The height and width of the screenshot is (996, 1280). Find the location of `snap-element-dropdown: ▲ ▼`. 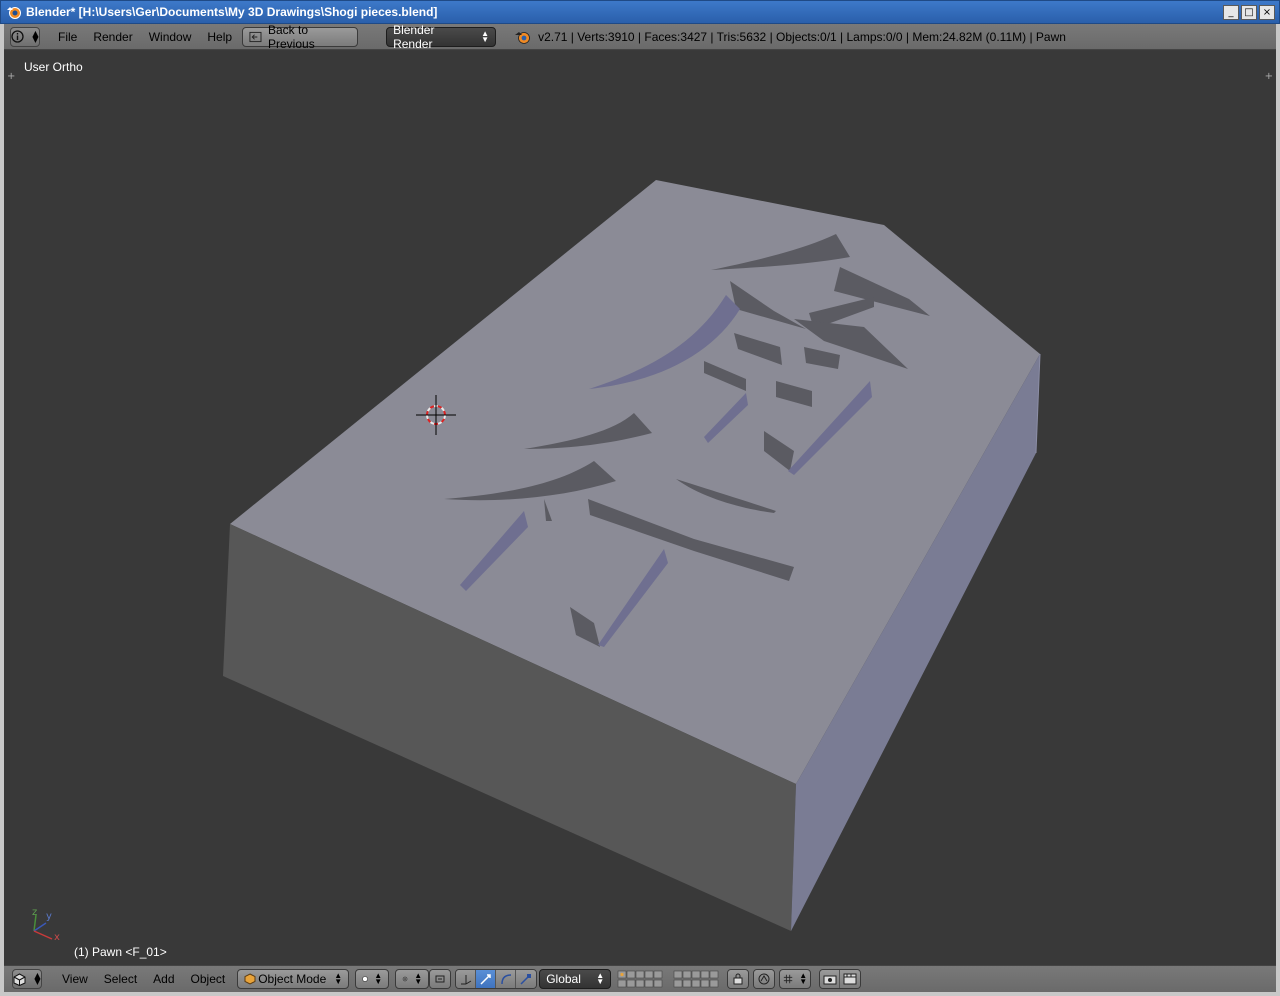

snap-element-dropdown: ▲ ▼ is located at coordinates (795, 979).